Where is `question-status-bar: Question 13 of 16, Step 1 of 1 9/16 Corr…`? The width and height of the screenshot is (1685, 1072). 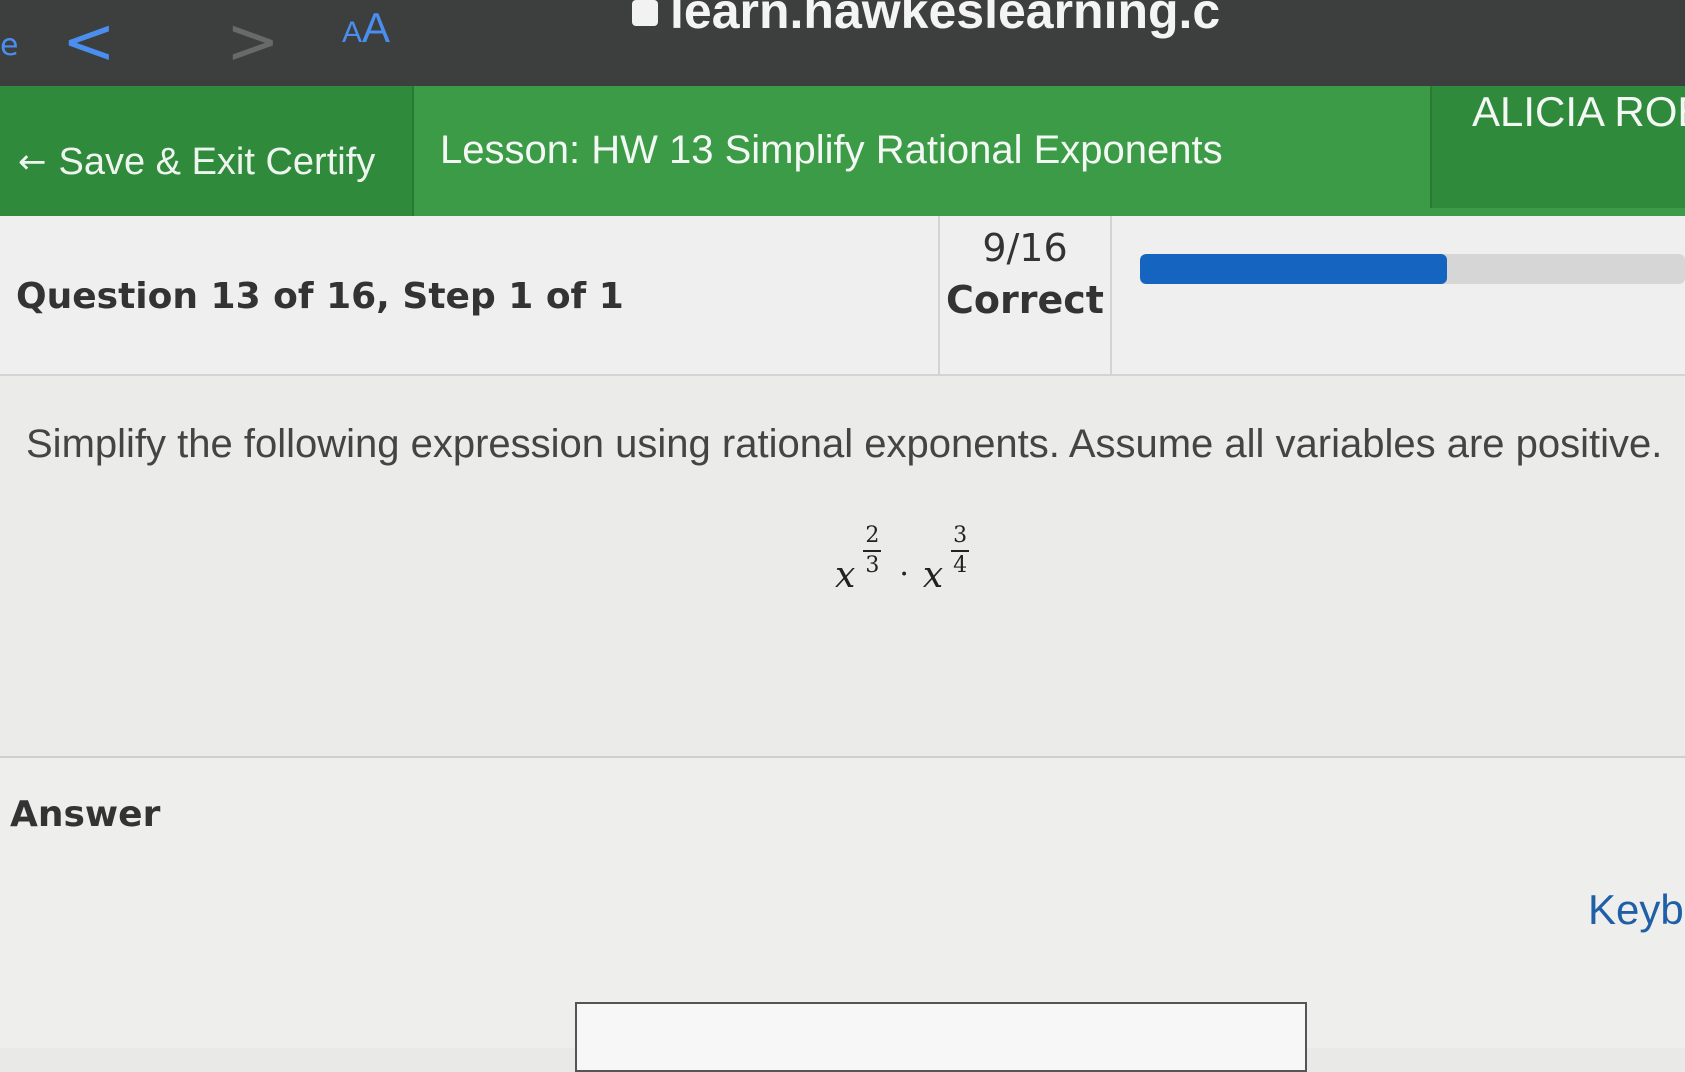
question-status-bar: Question 13 of 16, Step 1 of 1 9/16 Corr… is located at coordinates (842, 296).